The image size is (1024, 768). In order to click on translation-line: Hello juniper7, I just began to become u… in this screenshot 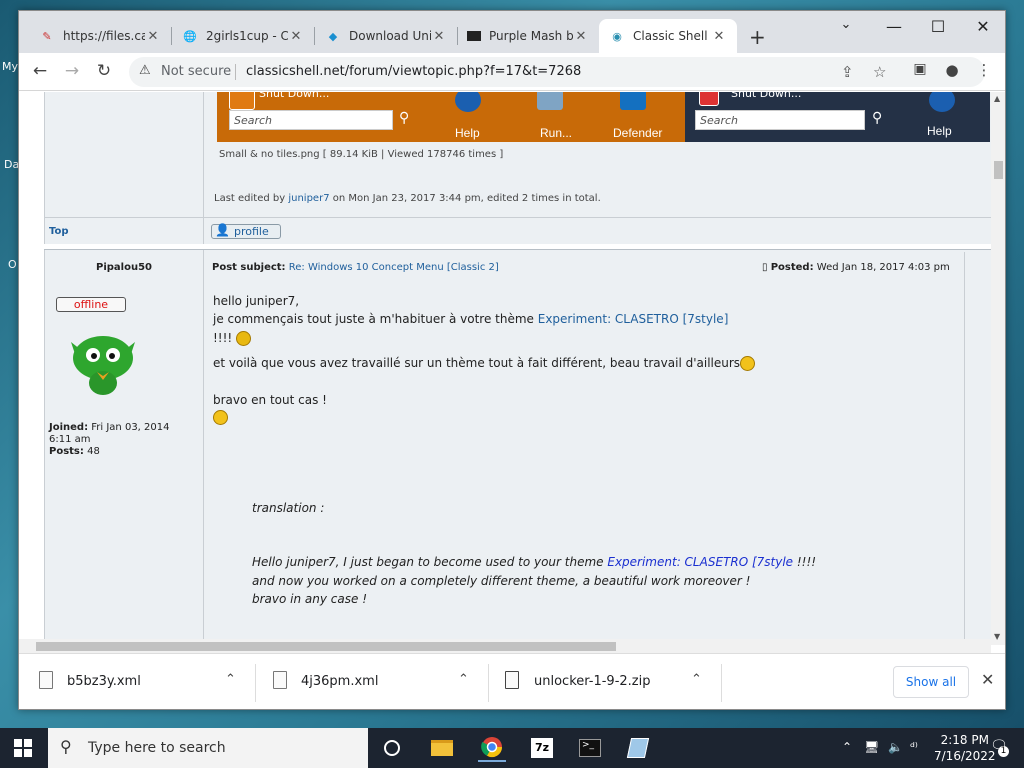, I will do `click(534, 562)`.